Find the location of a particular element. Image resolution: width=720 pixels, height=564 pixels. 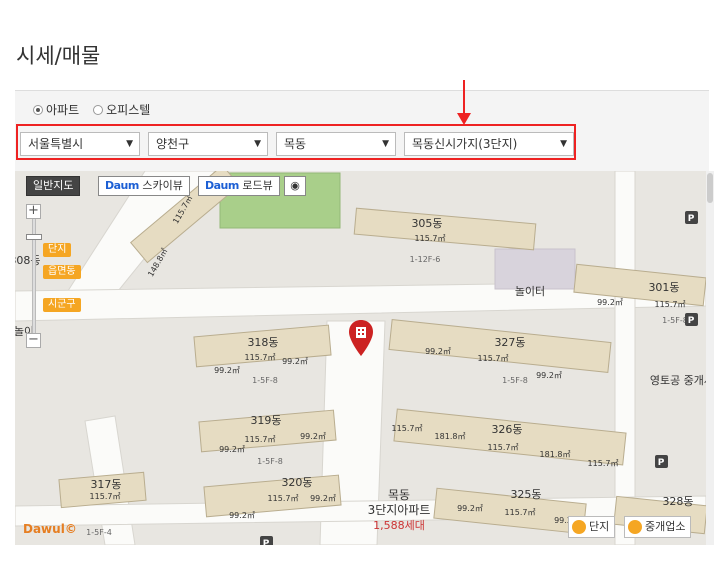

bldg-318: 318동 is located at coordinates (262, 342).